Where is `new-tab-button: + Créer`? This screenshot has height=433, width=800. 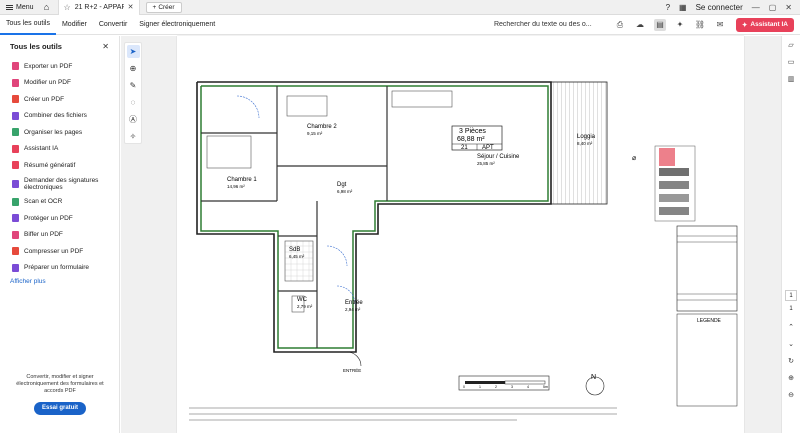
new-tab-button: + Créer is located at coordinates (163, 7).